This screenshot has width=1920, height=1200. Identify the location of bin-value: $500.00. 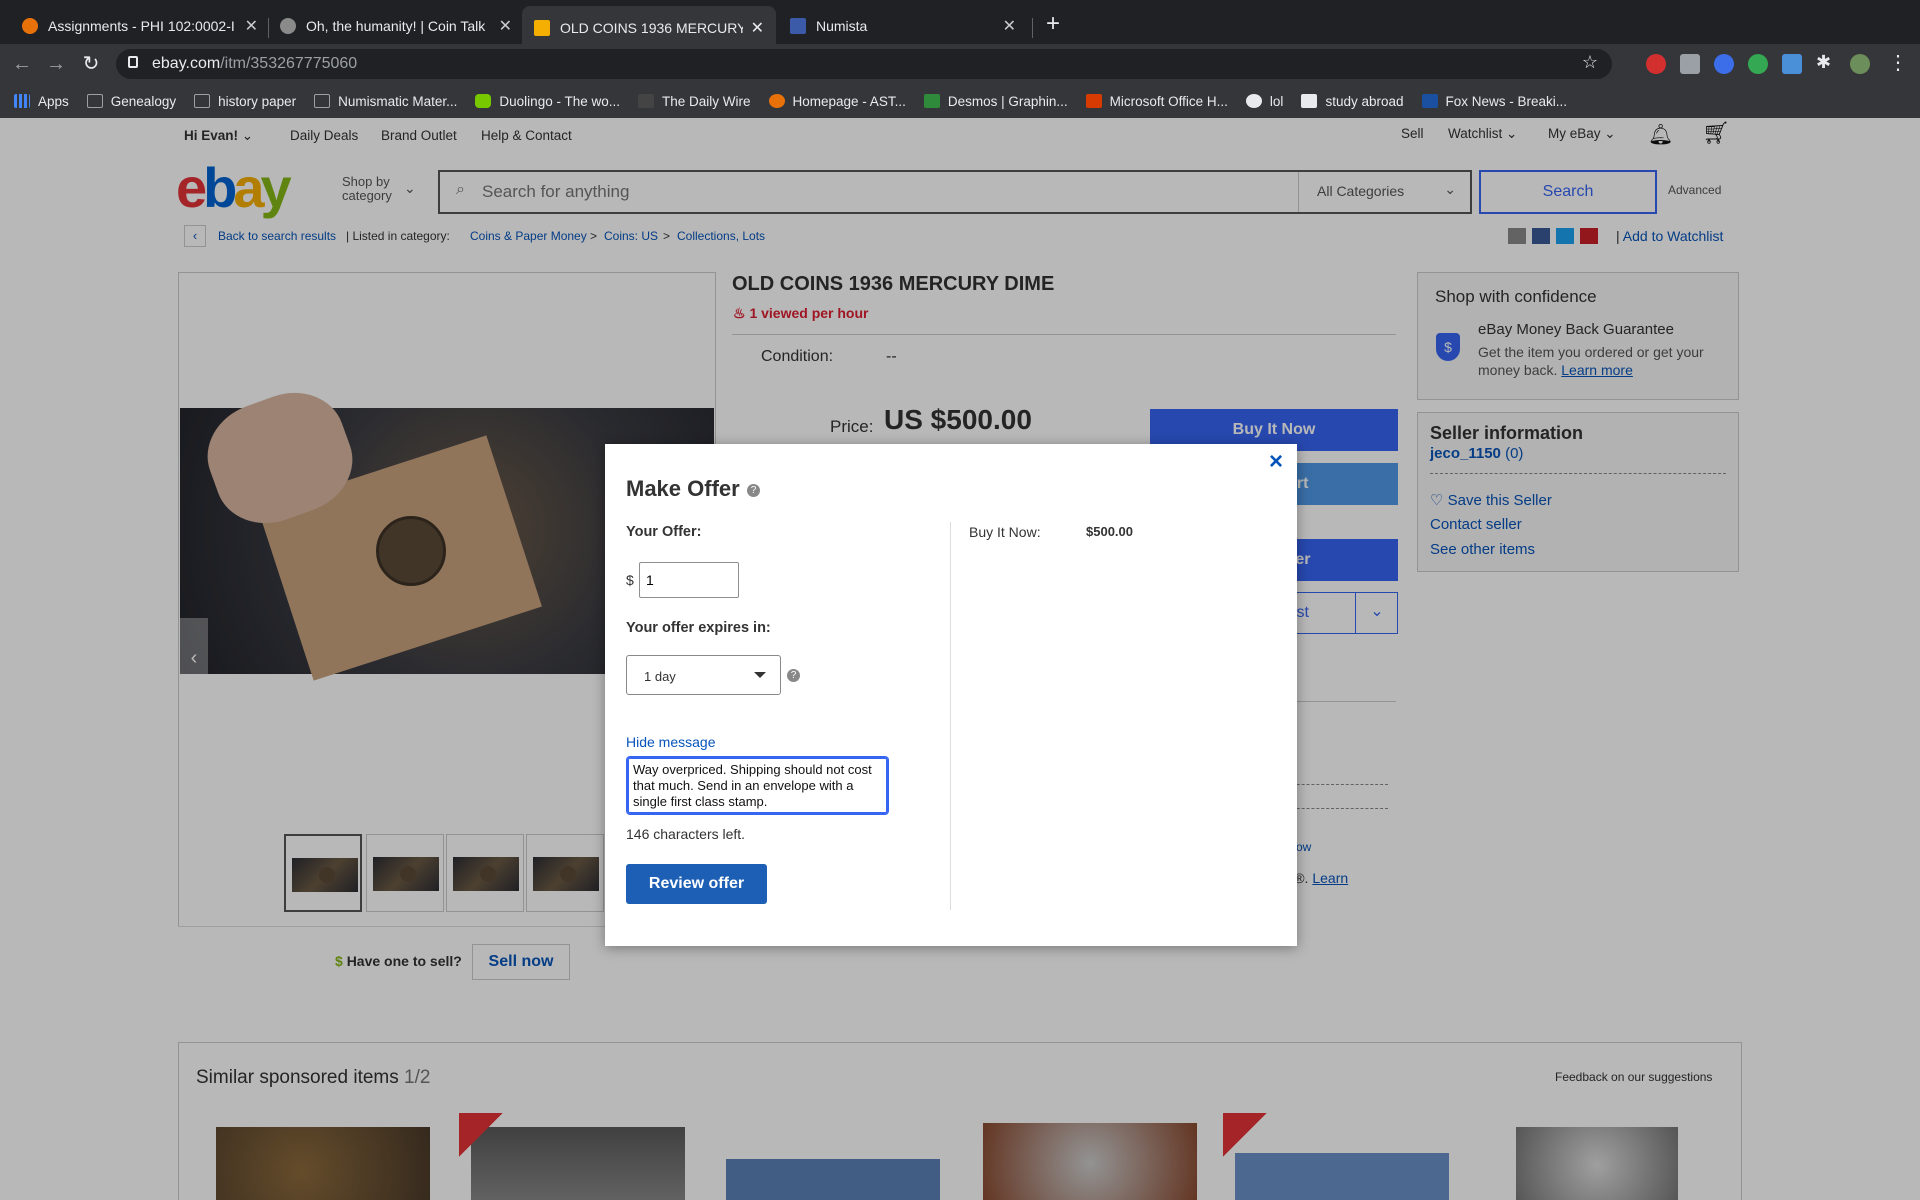
(1109, 531).